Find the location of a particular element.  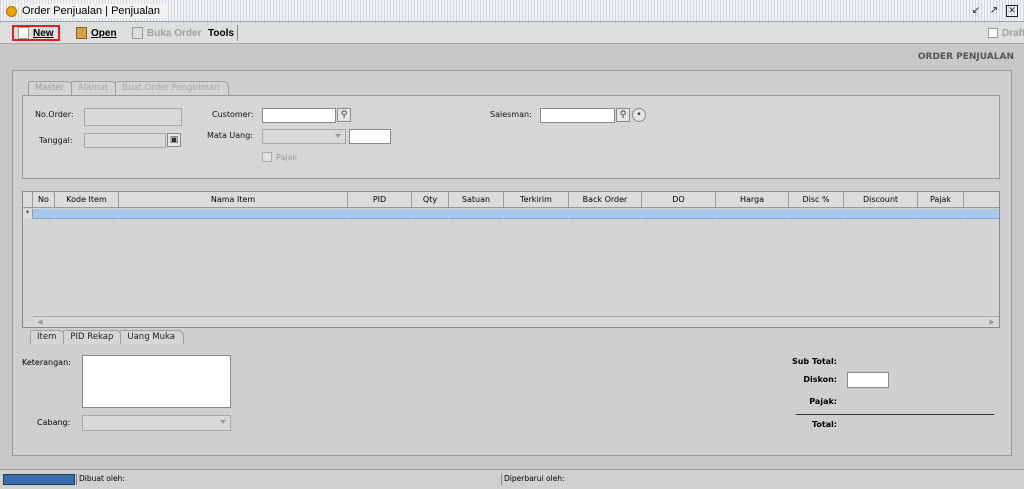

maximize-icon: ↗ is located at coordinates (994, 11).